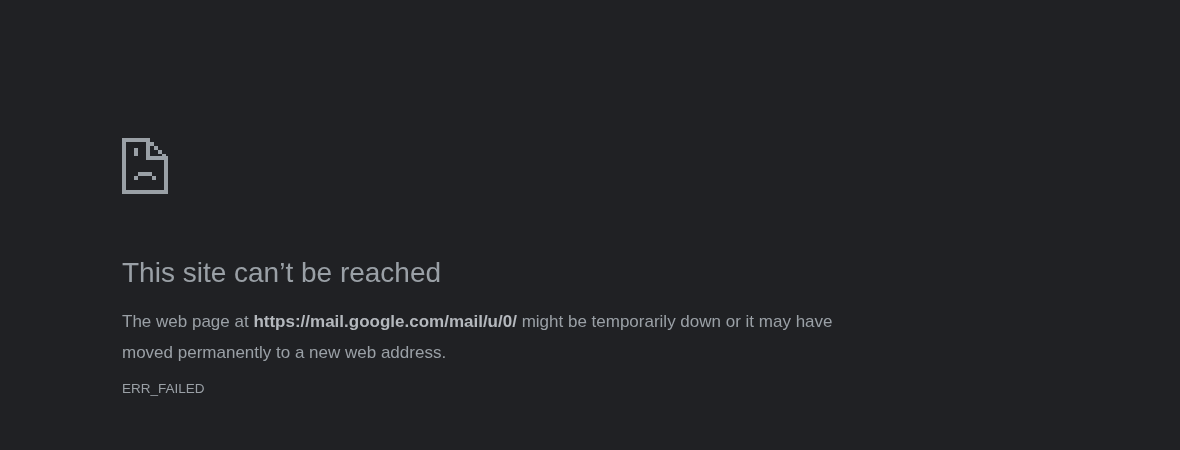 The image size is (1180, 450). I want to click on error-message: The web page at https://mail.google.com/mail/u/0/ might be temporarily down or it may have moved permanently to a new web address., so click(478, 337).